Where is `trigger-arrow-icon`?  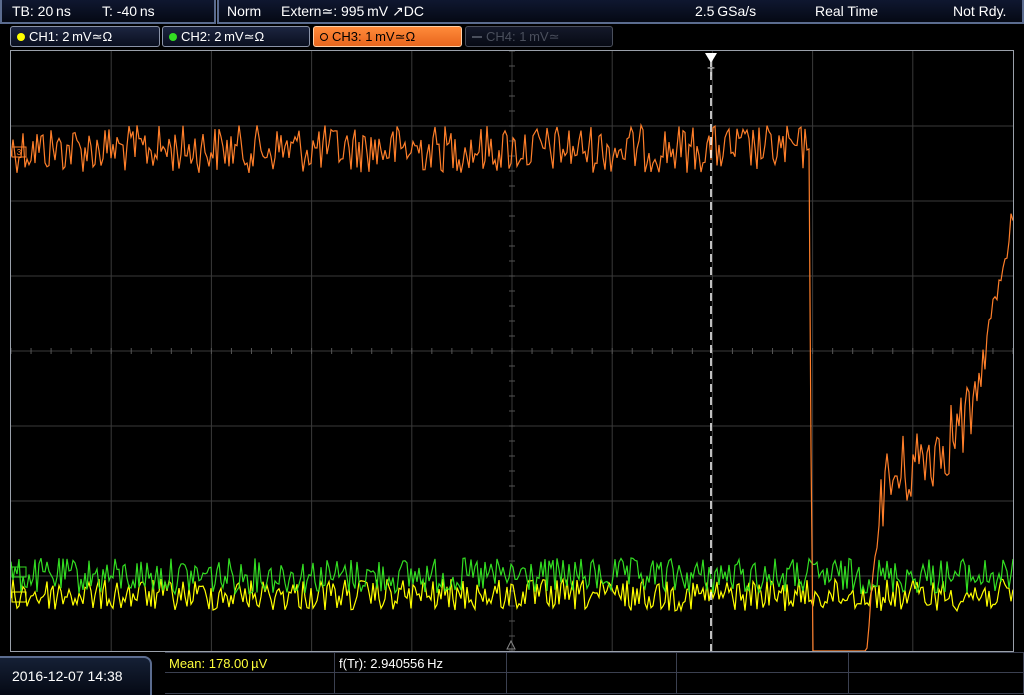
trigger-arrow-icon is located at coordinates (711, 58).